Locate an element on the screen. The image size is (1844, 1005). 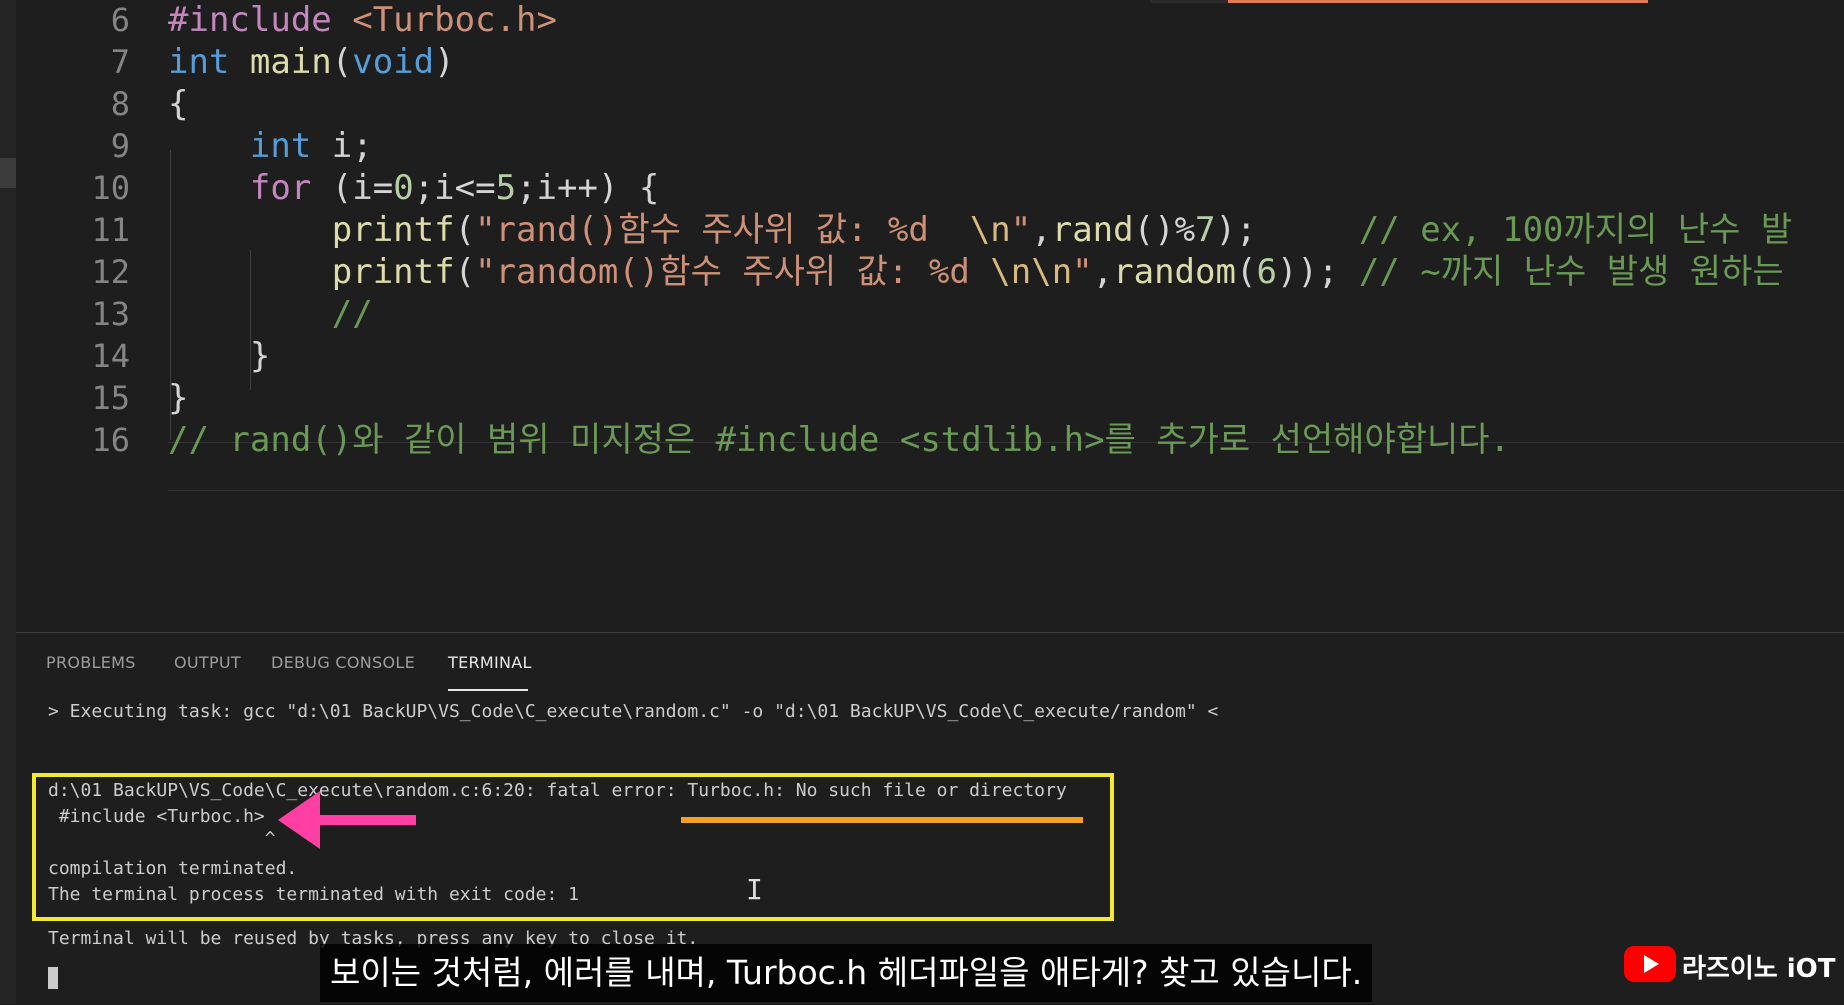
code-token: ); is located at coordinates (1287, 230).